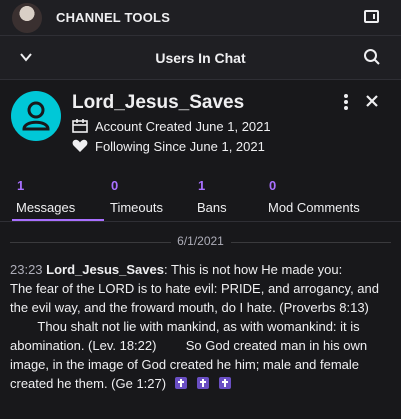  What do you see at coordinates (113, 17) in the screenshot?
I see `channel-tools-title: CHANNEL TOOLS` at bounding box center [113, 17].